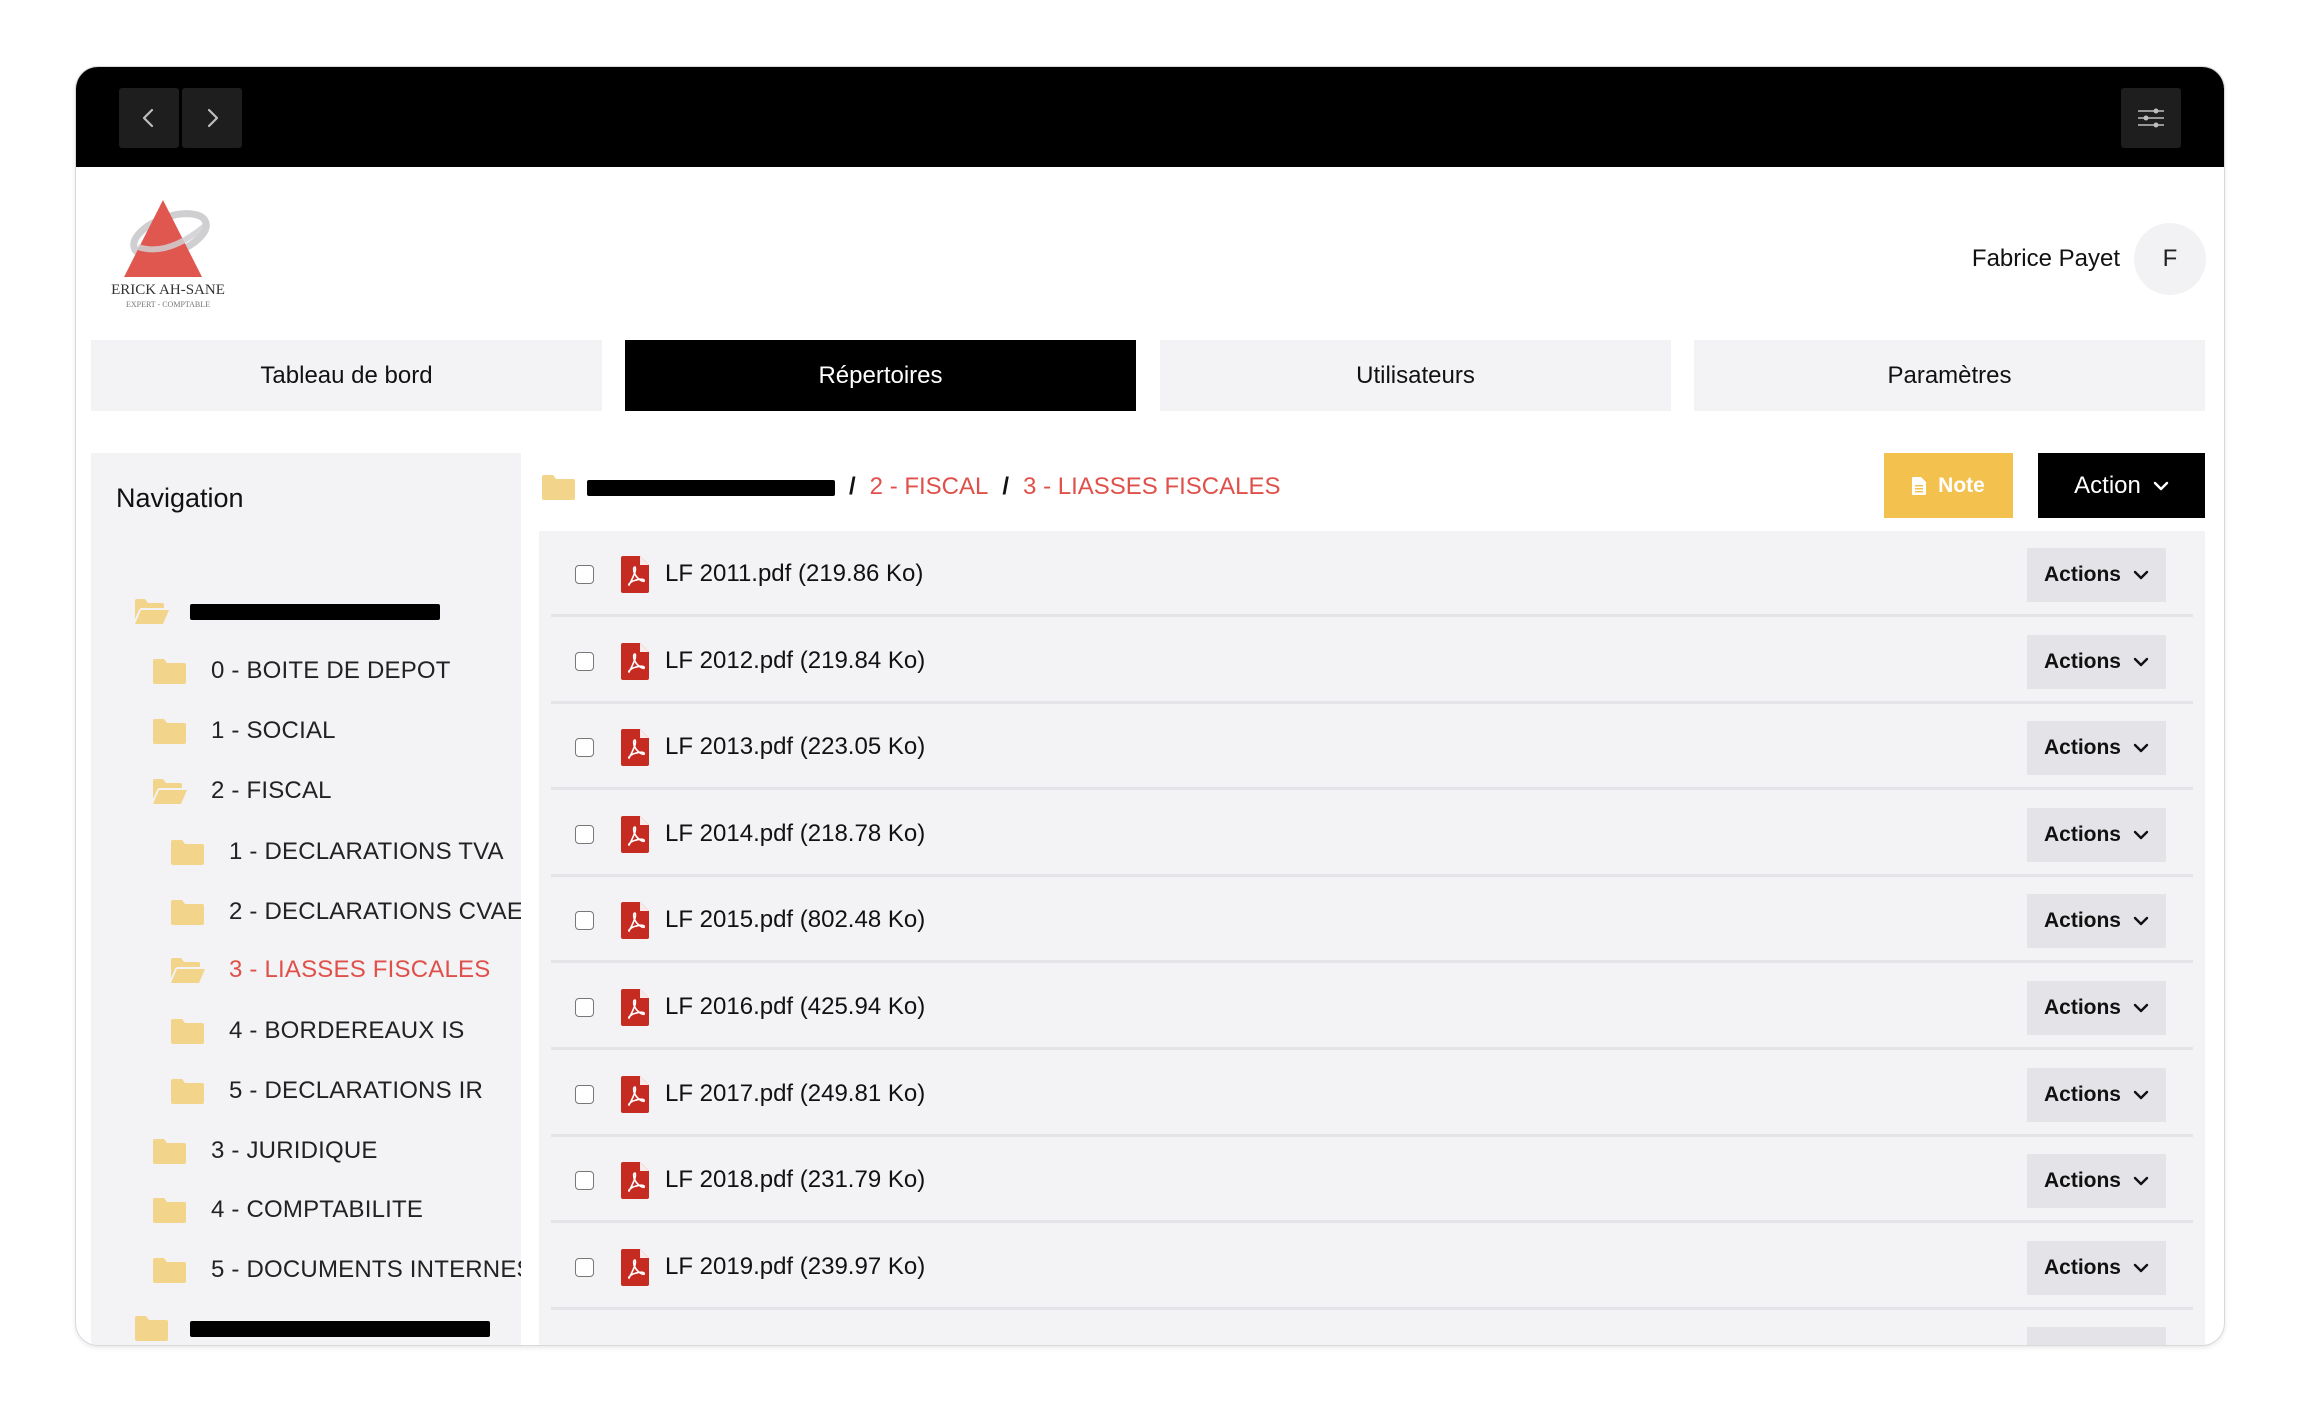 This screenshot has height=1413, width=2300. What do you see at coordinates (1372, 920) in the screenshot?
I see `file-row: LF 2015.pdf (802.48 Ko) Actions` at bounding box center [1372, 920].